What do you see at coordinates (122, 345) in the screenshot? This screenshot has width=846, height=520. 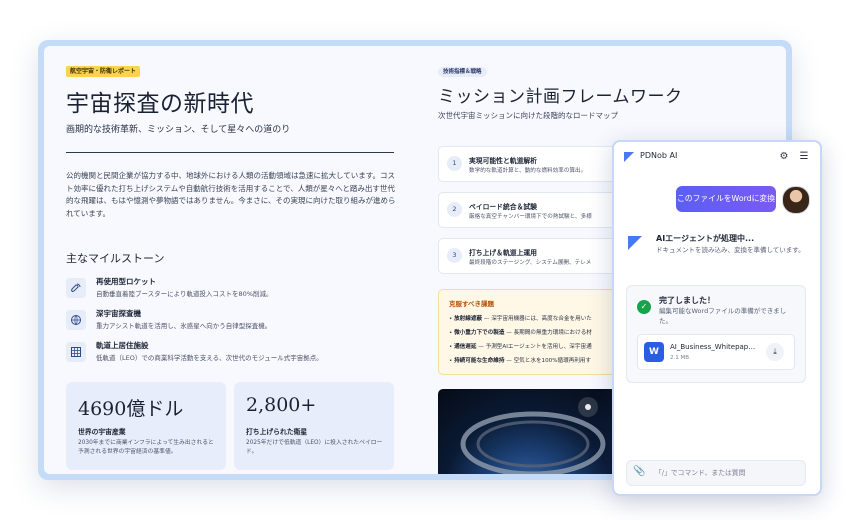 I see `milestone-title: 軌道上居住施設` at bounding box center [122, 345].